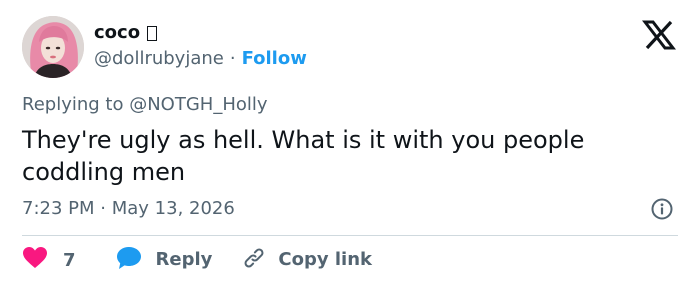 The width and height of the screenshot is (700, 287). Describe the element at coordinates (69, 260) in the screenshot. I see `like-count: 7` at that location.